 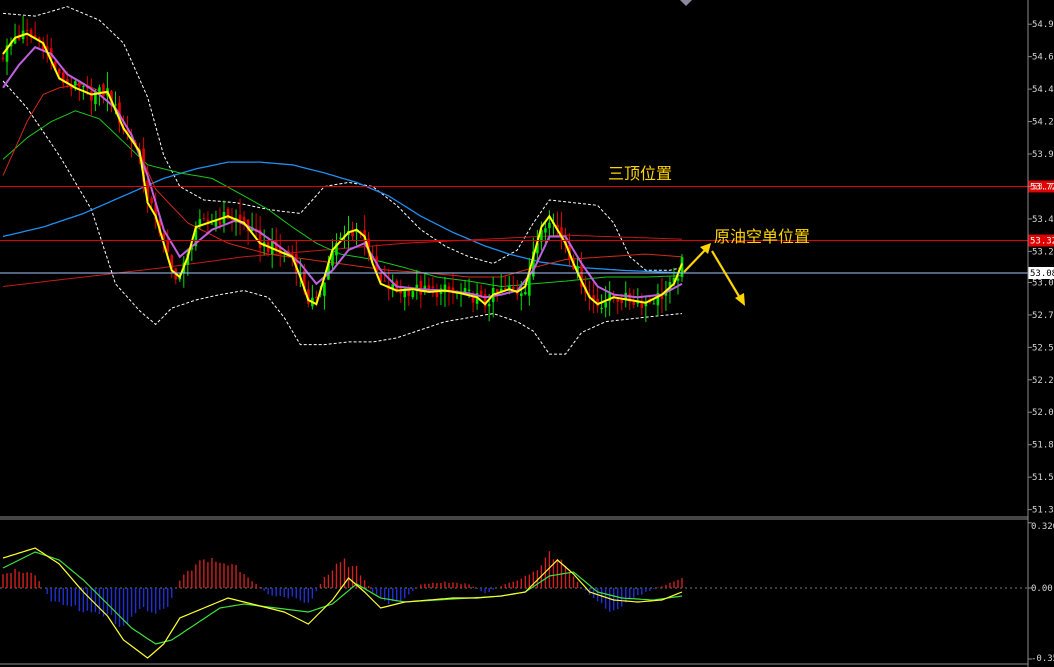 I want to click on y-tick-label: 53.72, so click(x=1043, y=187).